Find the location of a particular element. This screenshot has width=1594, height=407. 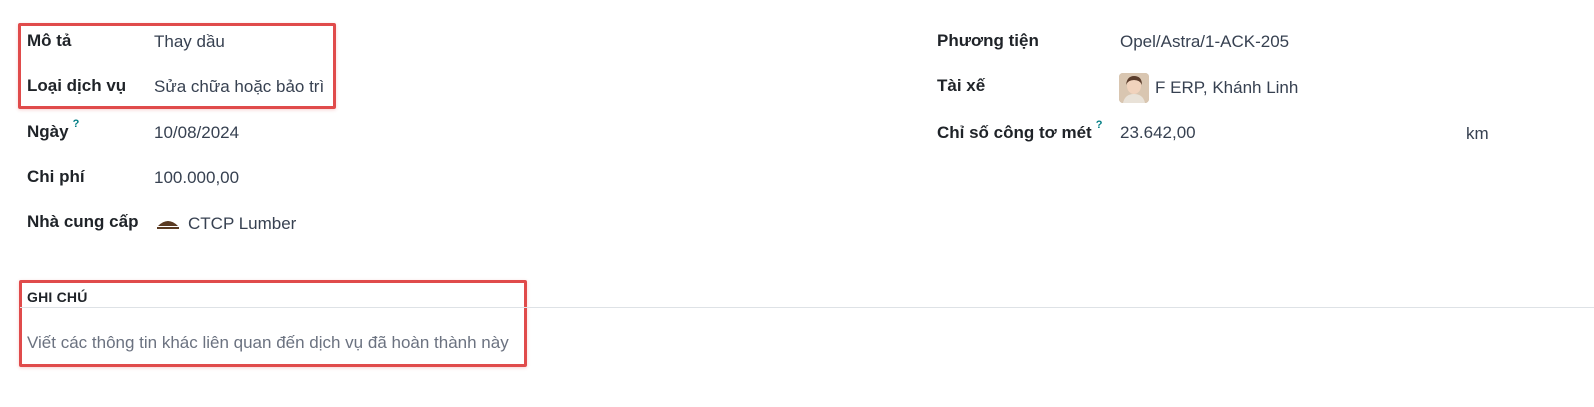

date-field: 10/08/2024 is located at coordinates (196, 133).